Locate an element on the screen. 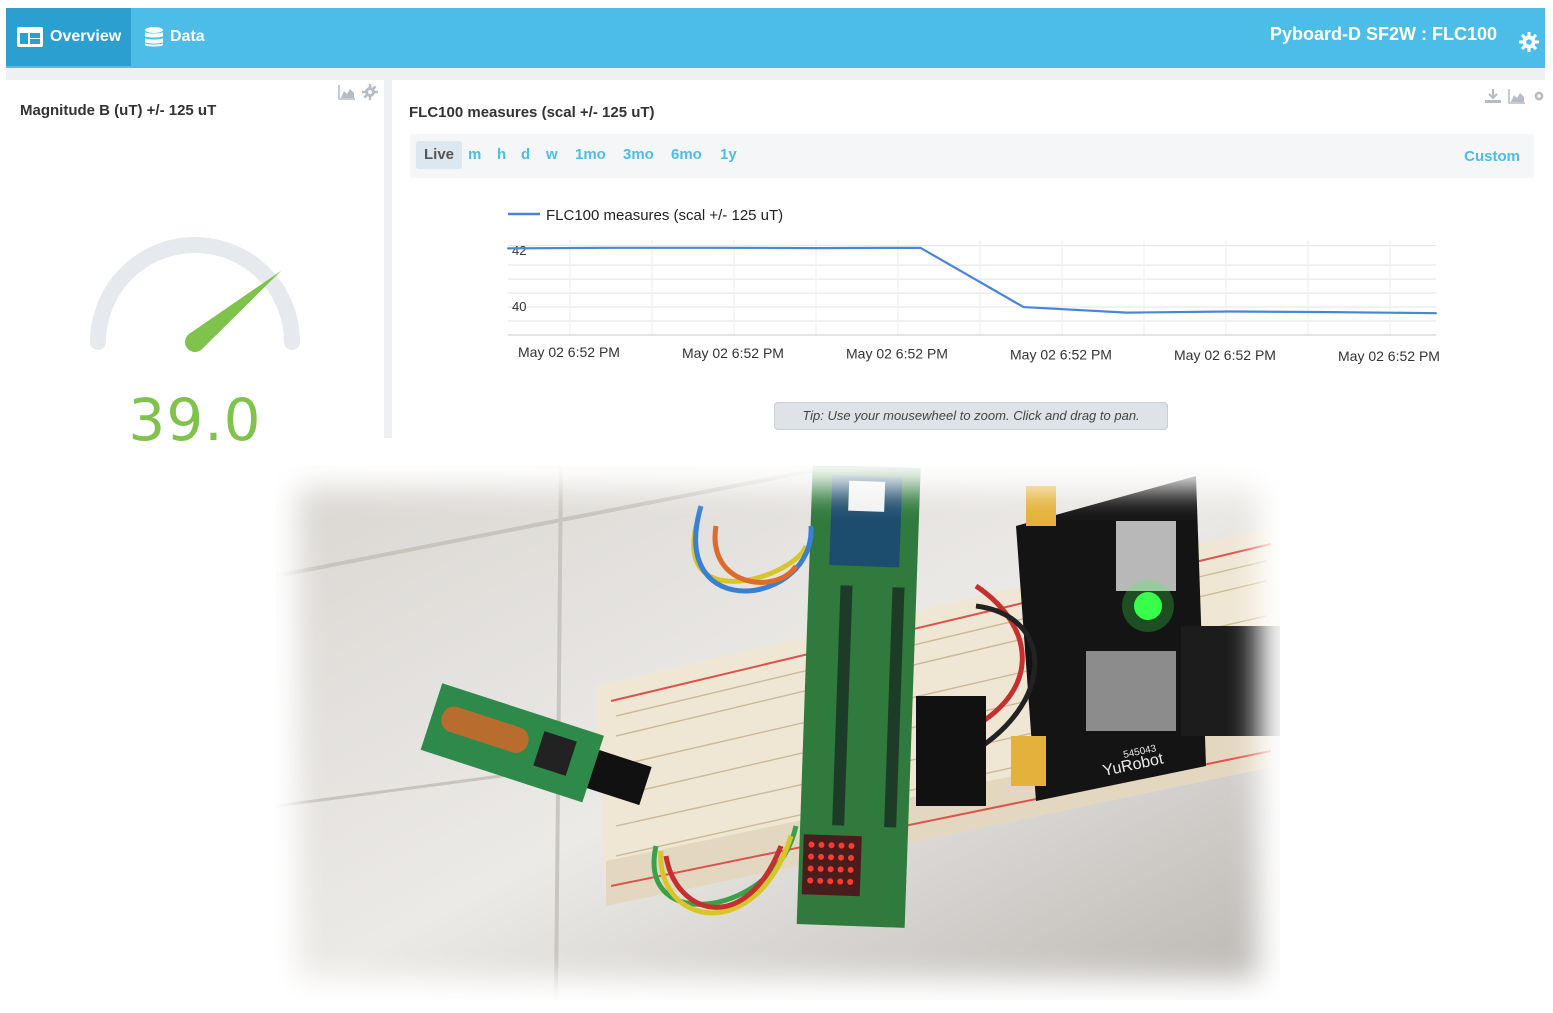 The width and height of the screenshot is (1553, 1013). range-1mo: 1mo is located at coordinates (590, 155).